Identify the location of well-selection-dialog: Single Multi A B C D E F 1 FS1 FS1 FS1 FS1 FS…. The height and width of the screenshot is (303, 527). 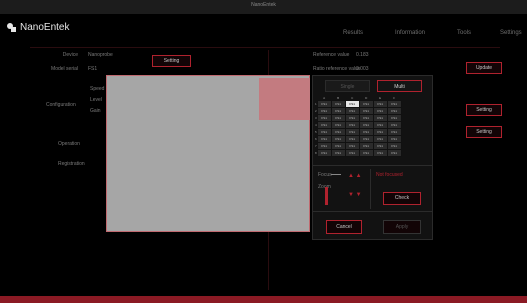
(372, 157).